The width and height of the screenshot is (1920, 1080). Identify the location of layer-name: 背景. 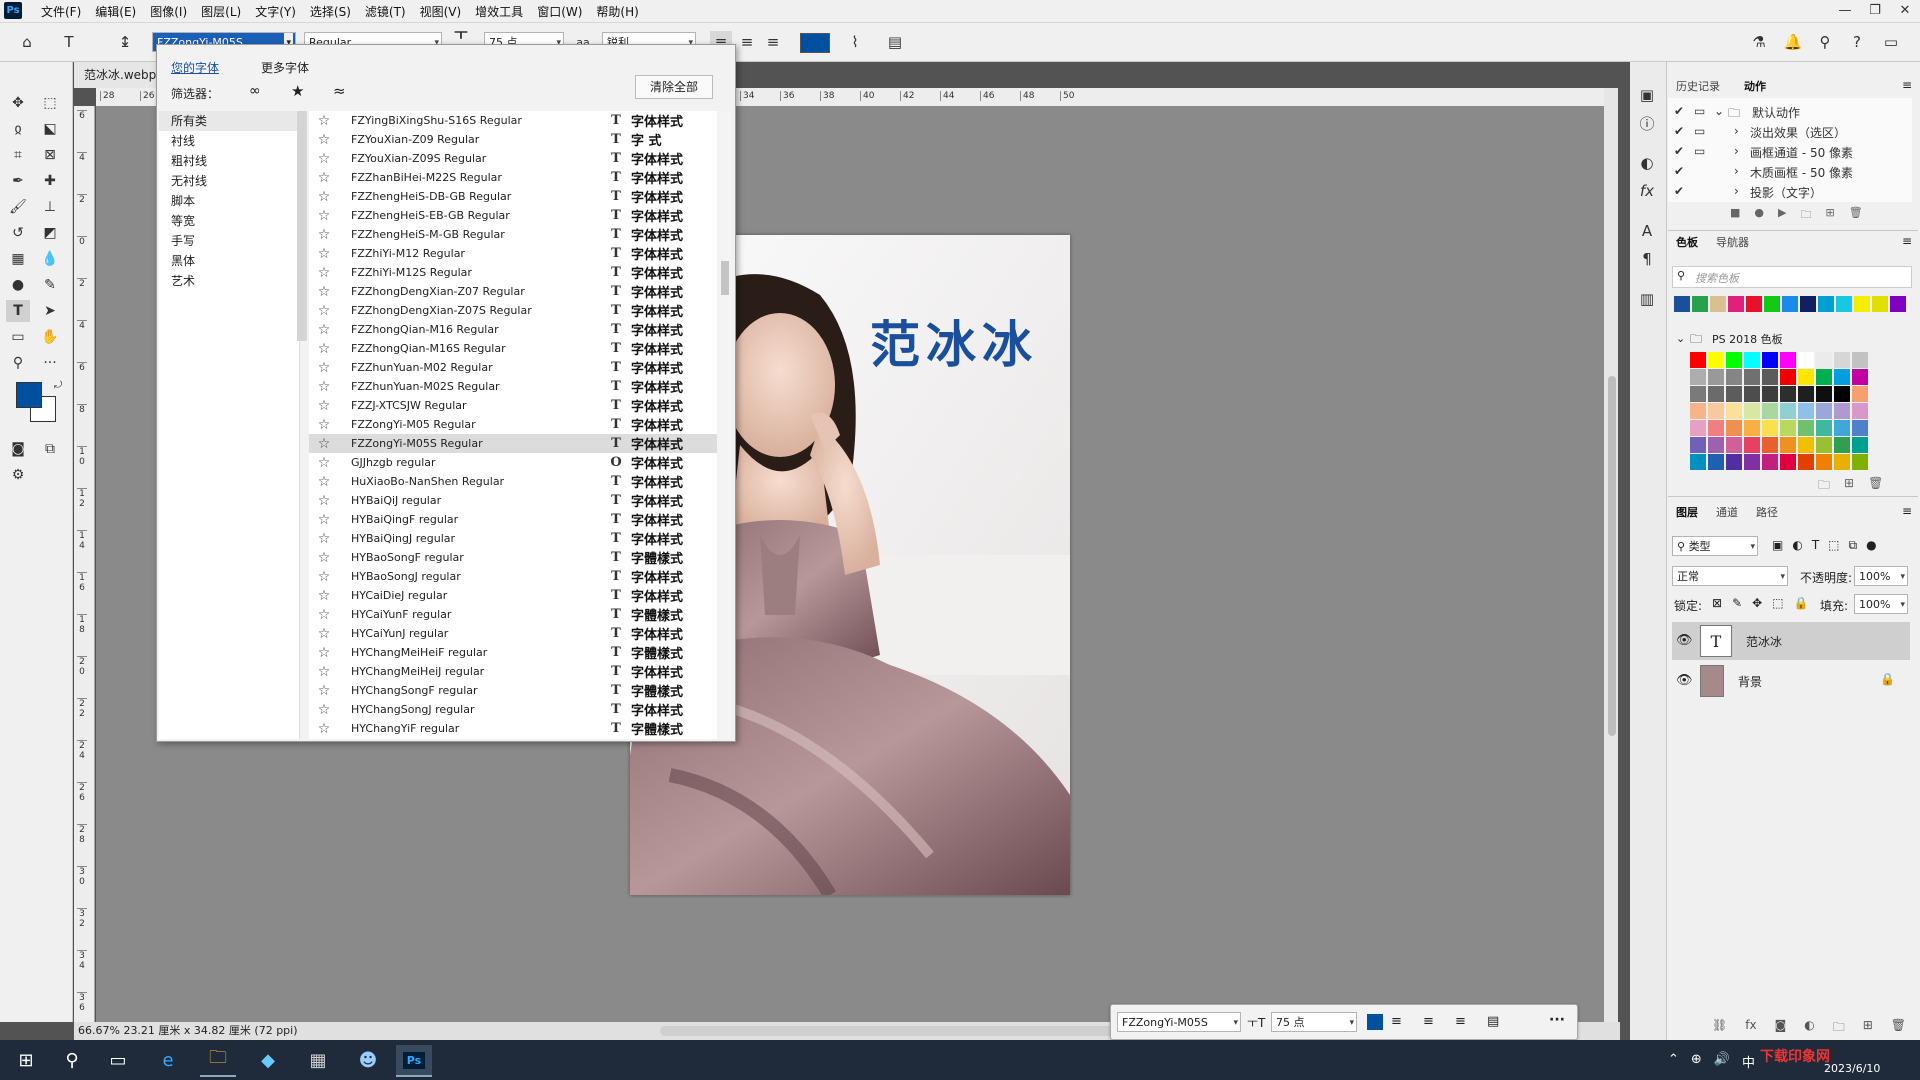
(1750, 681).